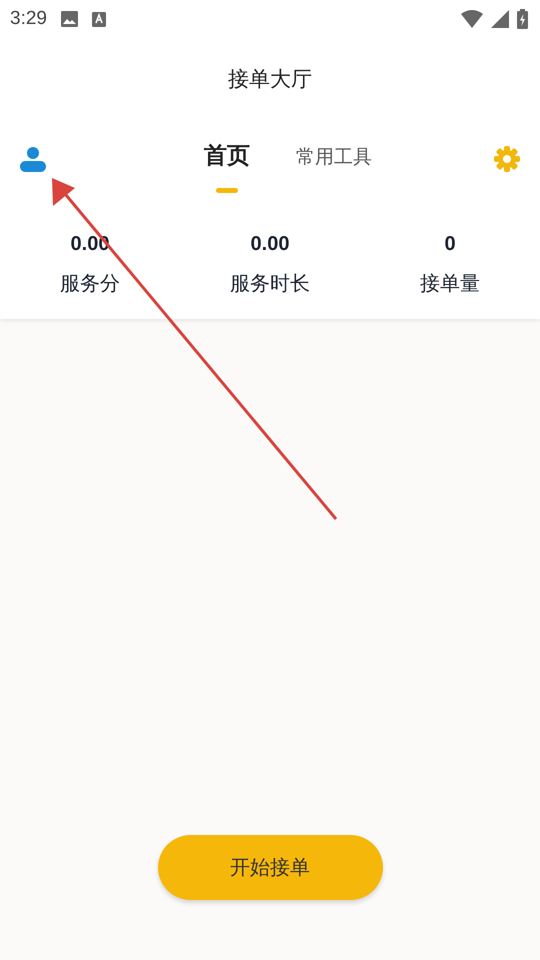 Image resolution: width=540 pixels, height=960 pixels. I want to click on battery-icon, so click(522, 19).